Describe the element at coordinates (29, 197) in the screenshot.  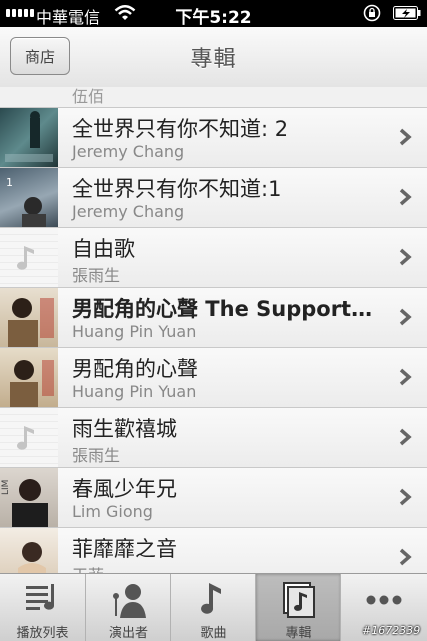
I see `album-artwork: 1` at that location.